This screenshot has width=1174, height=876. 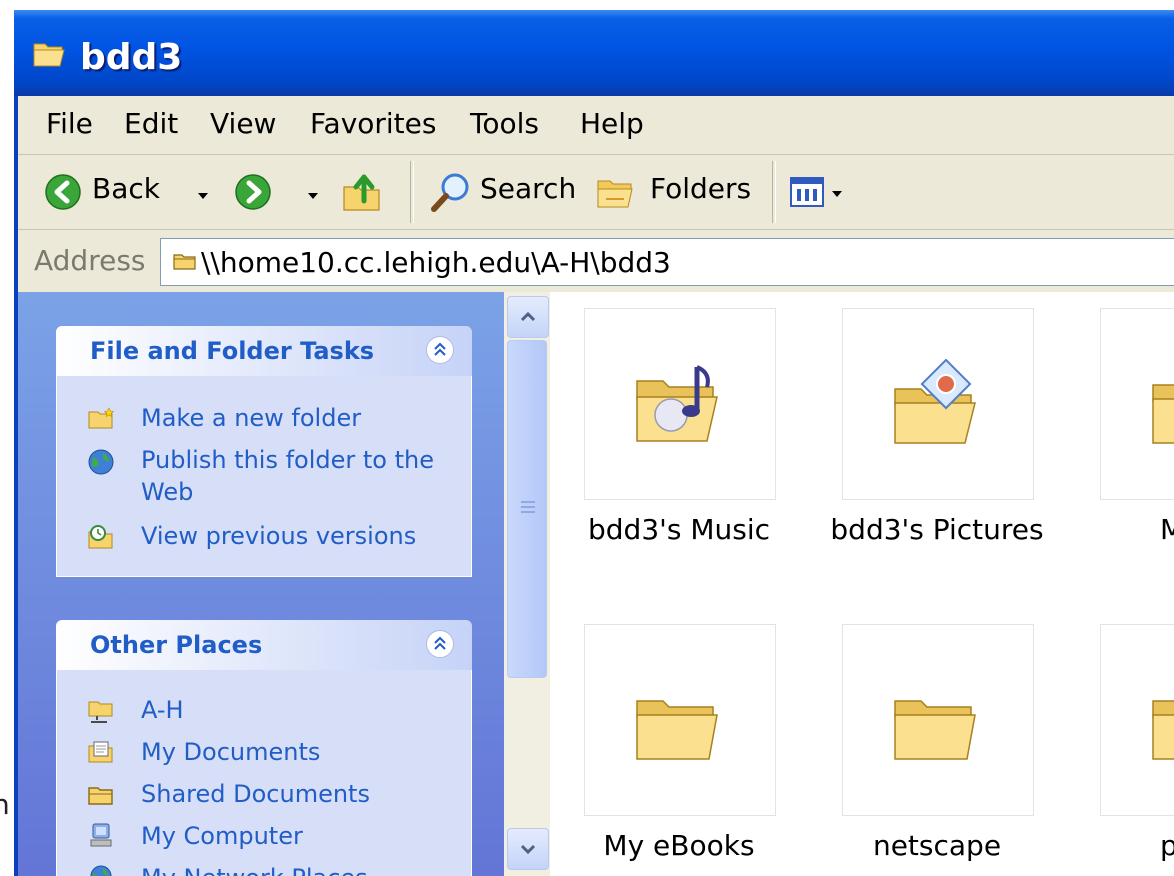 I want to click on task-view-previous-versions: View previous versions, so click(x=264, y=537).